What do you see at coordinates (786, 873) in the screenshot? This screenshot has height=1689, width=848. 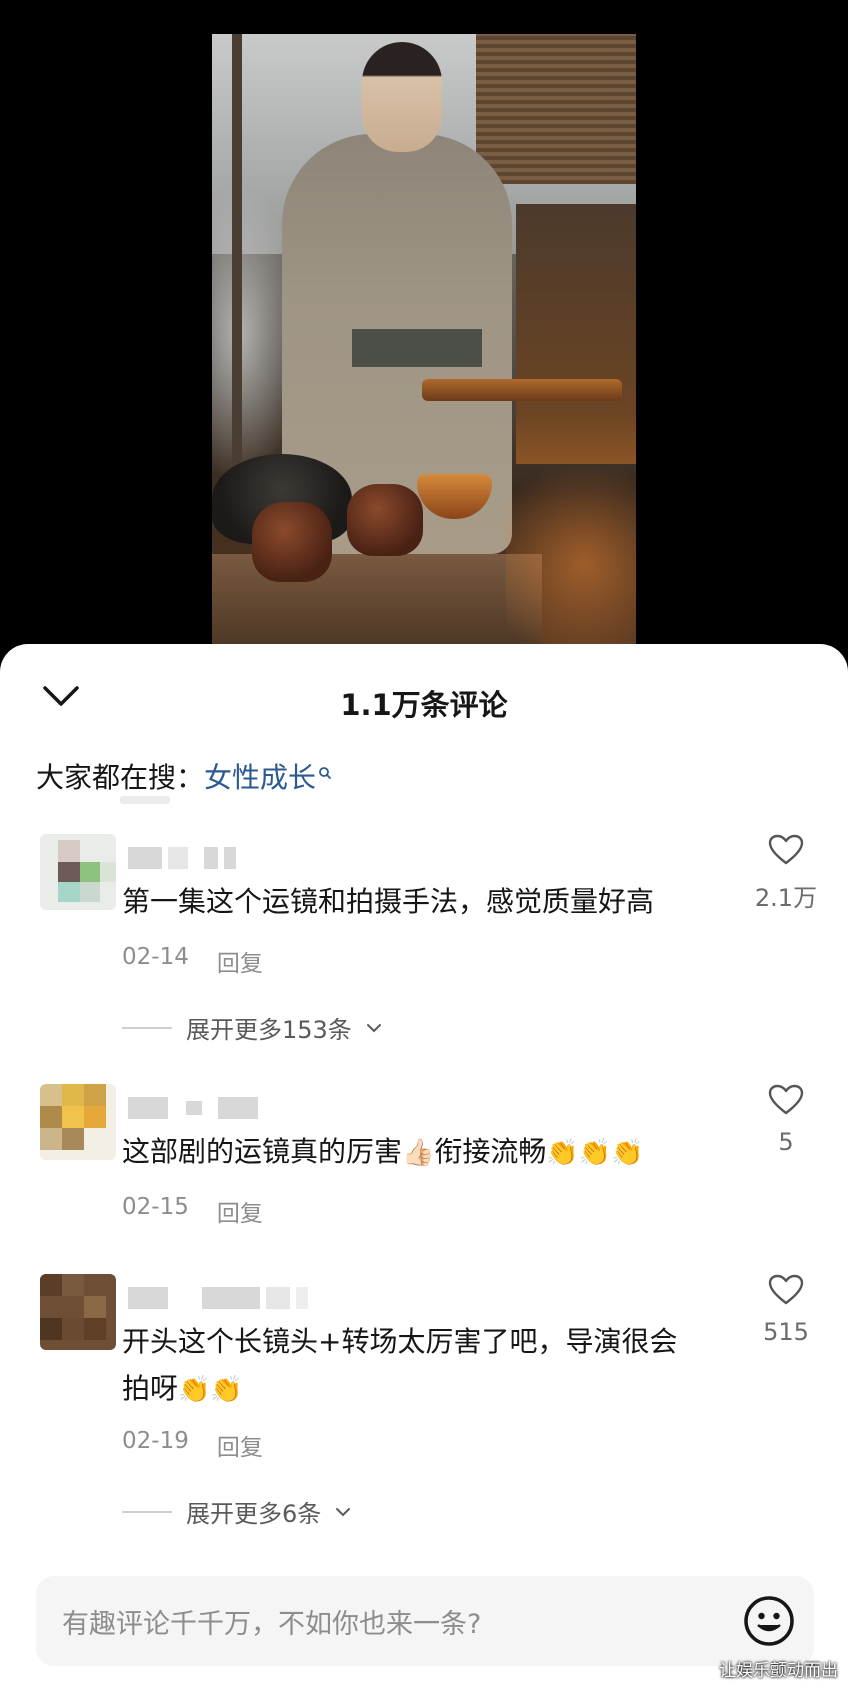 I see `like-button: 2.1万` at bounding box center [786, 873].